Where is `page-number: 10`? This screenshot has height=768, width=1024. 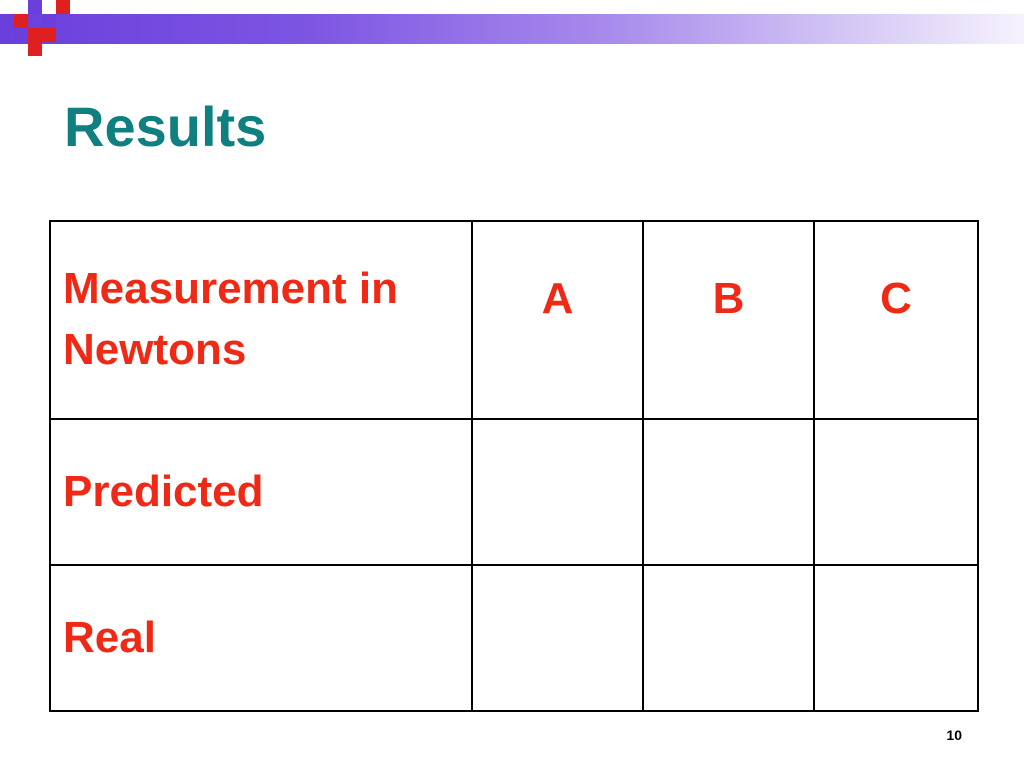 page-number: 10 is located at coordinates (954, 735).